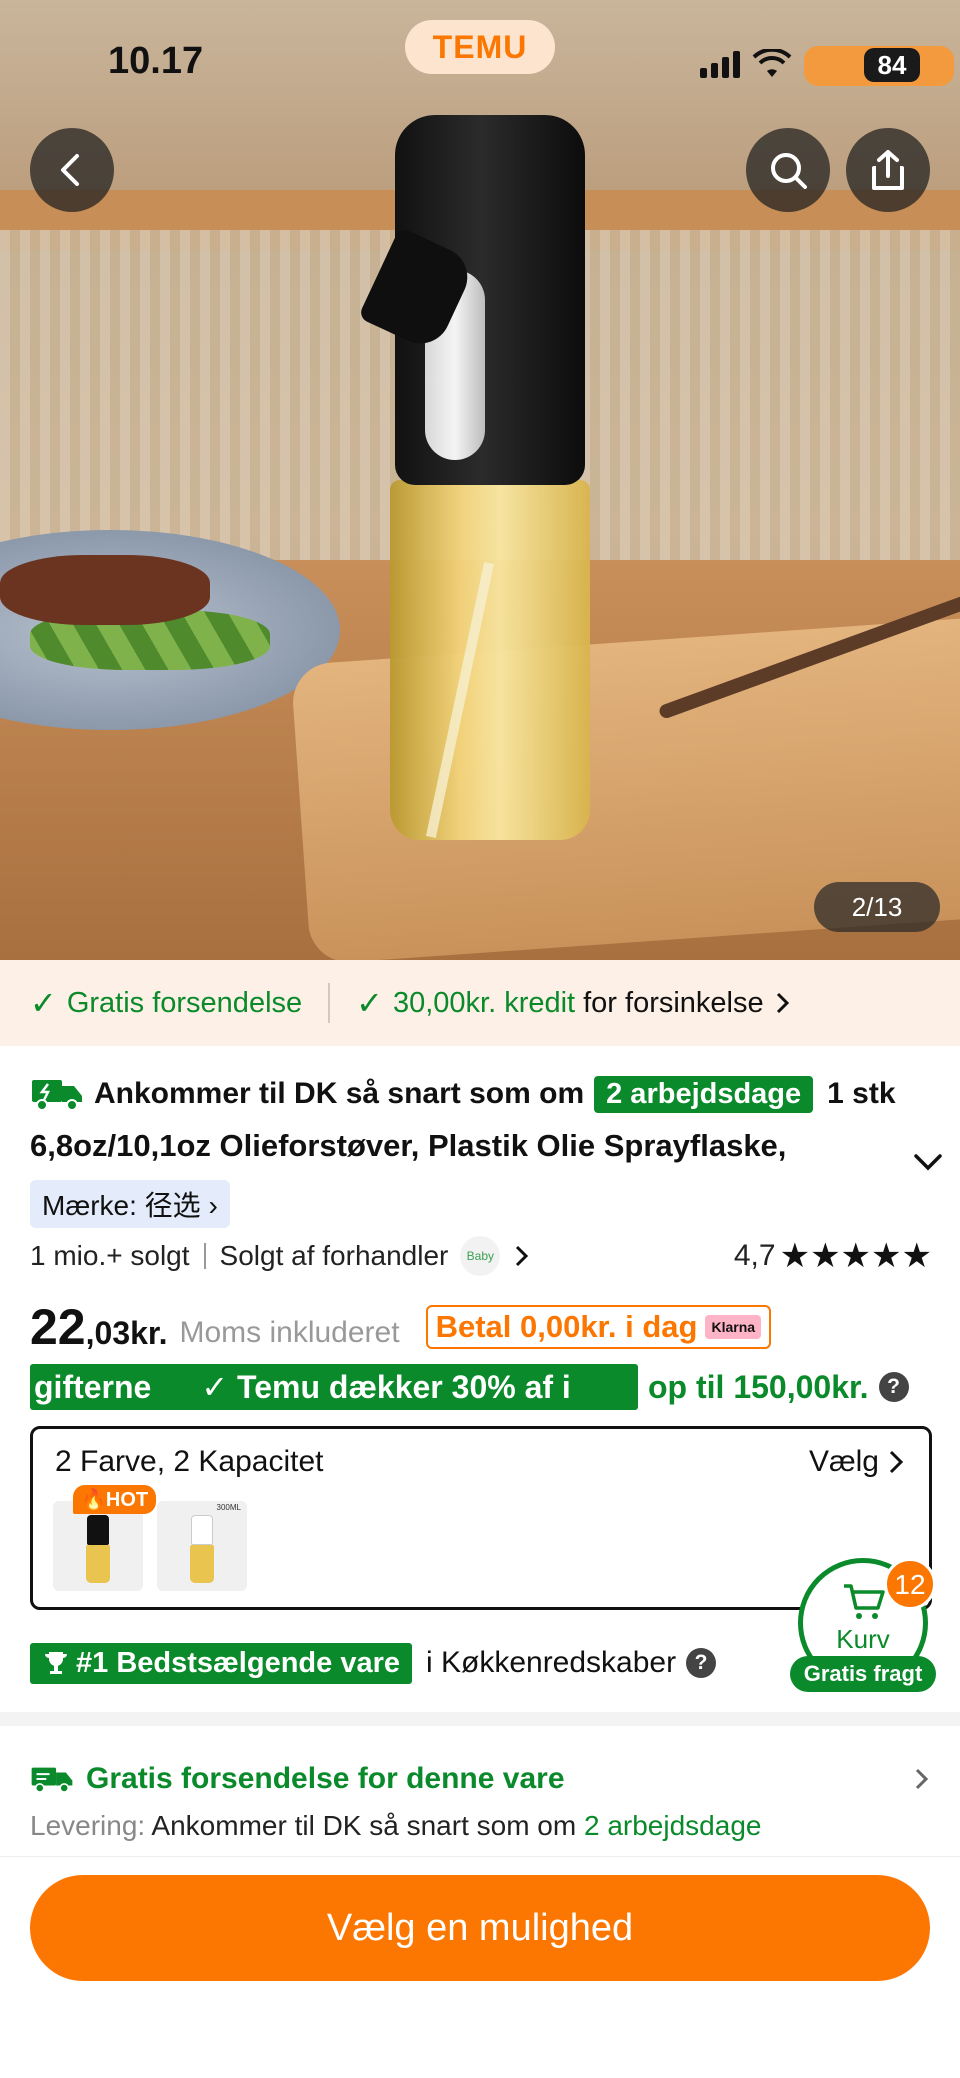 Image resolution: width=960 pixels, height=2078 pixels. Describe the element at coordinates (772, 63) in the screenshot. I see `wifi-icon` at that location.